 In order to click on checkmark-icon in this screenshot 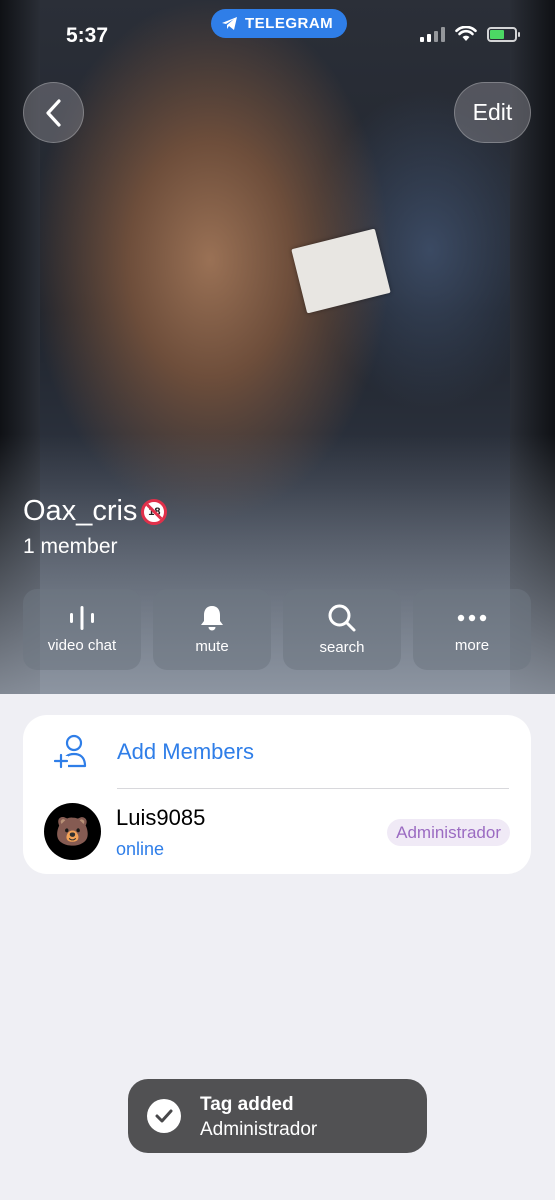, I will do `click(164, 1116)`.